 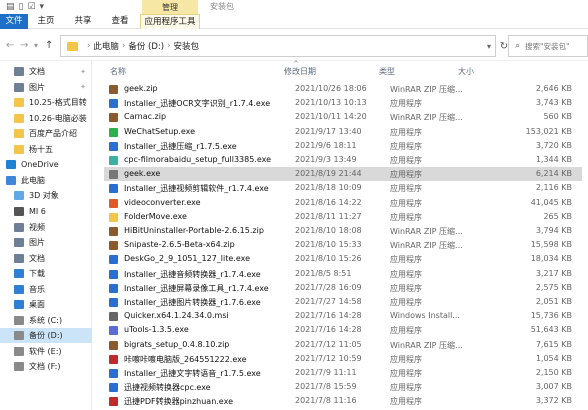 I want to click on nav-item: OneDrive, so click(x=46, y=164).